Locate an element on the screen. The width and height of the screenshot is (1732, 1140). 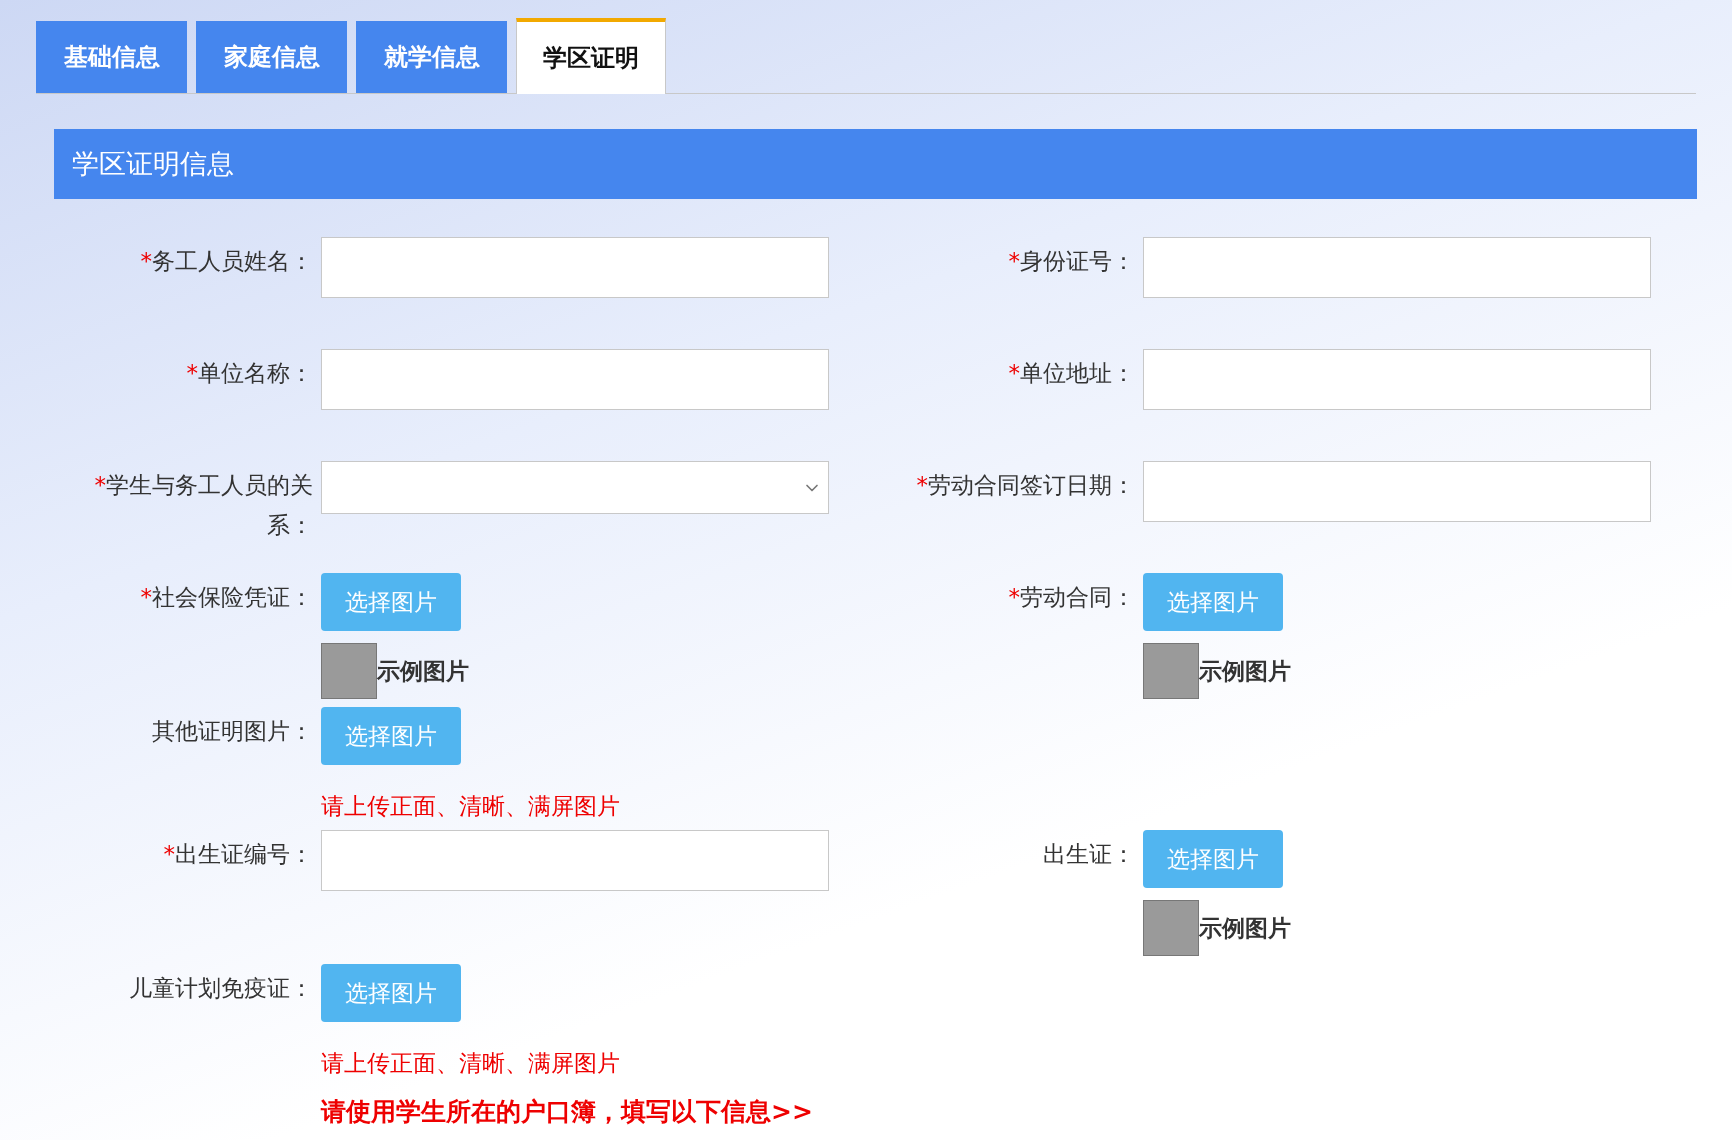
field-label: *劳动合同： is located at coordinates (1071, 597).